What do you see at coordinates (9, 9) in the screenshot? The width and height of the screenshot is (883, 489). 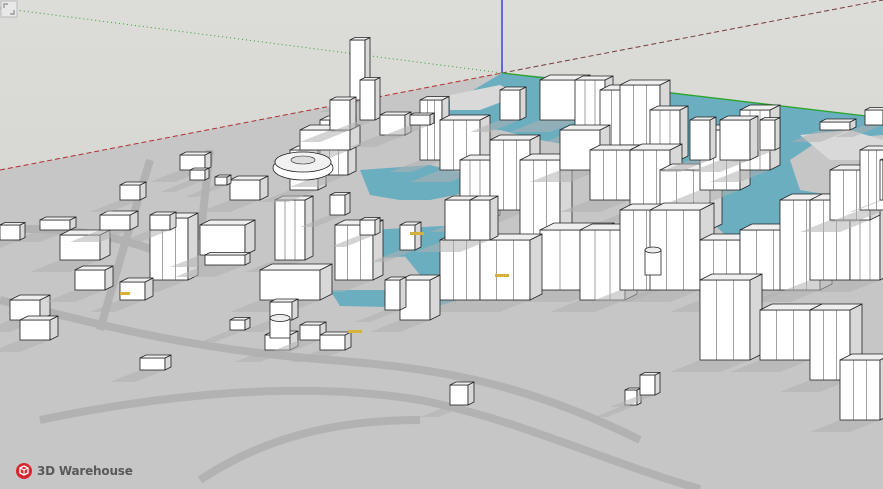 I see `expand-corner-icon` at bounding box center [9, 9].